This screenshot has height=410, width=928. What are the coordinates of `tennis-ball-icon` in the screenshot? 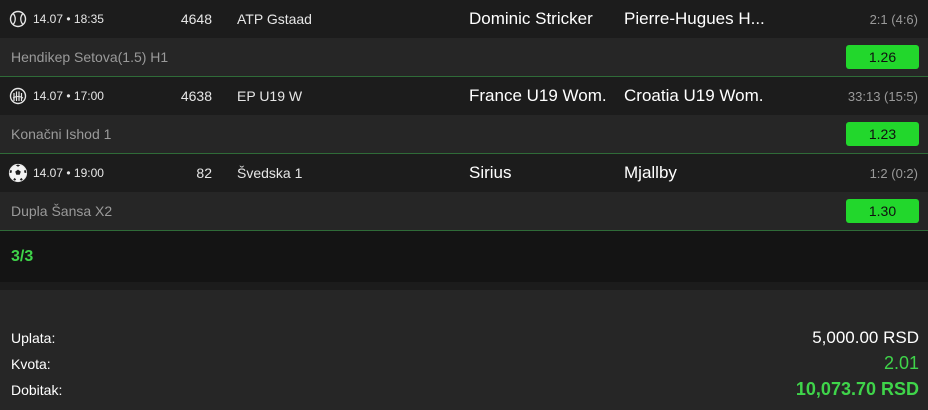 It's located at (18, 19).